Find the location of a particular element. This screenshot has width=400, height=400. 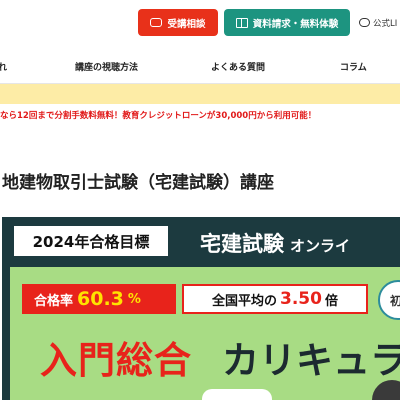

pass-rate-unit: % is located at coordinates (134, 299).